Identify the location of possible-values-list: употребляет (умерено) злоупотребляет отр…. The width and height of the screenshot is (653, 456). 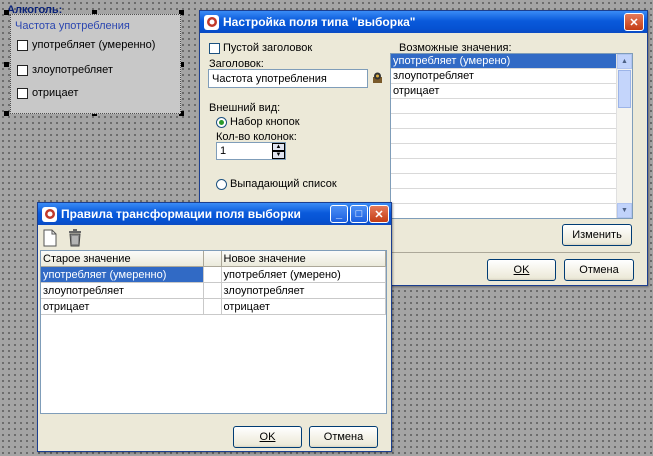
(511, 136).